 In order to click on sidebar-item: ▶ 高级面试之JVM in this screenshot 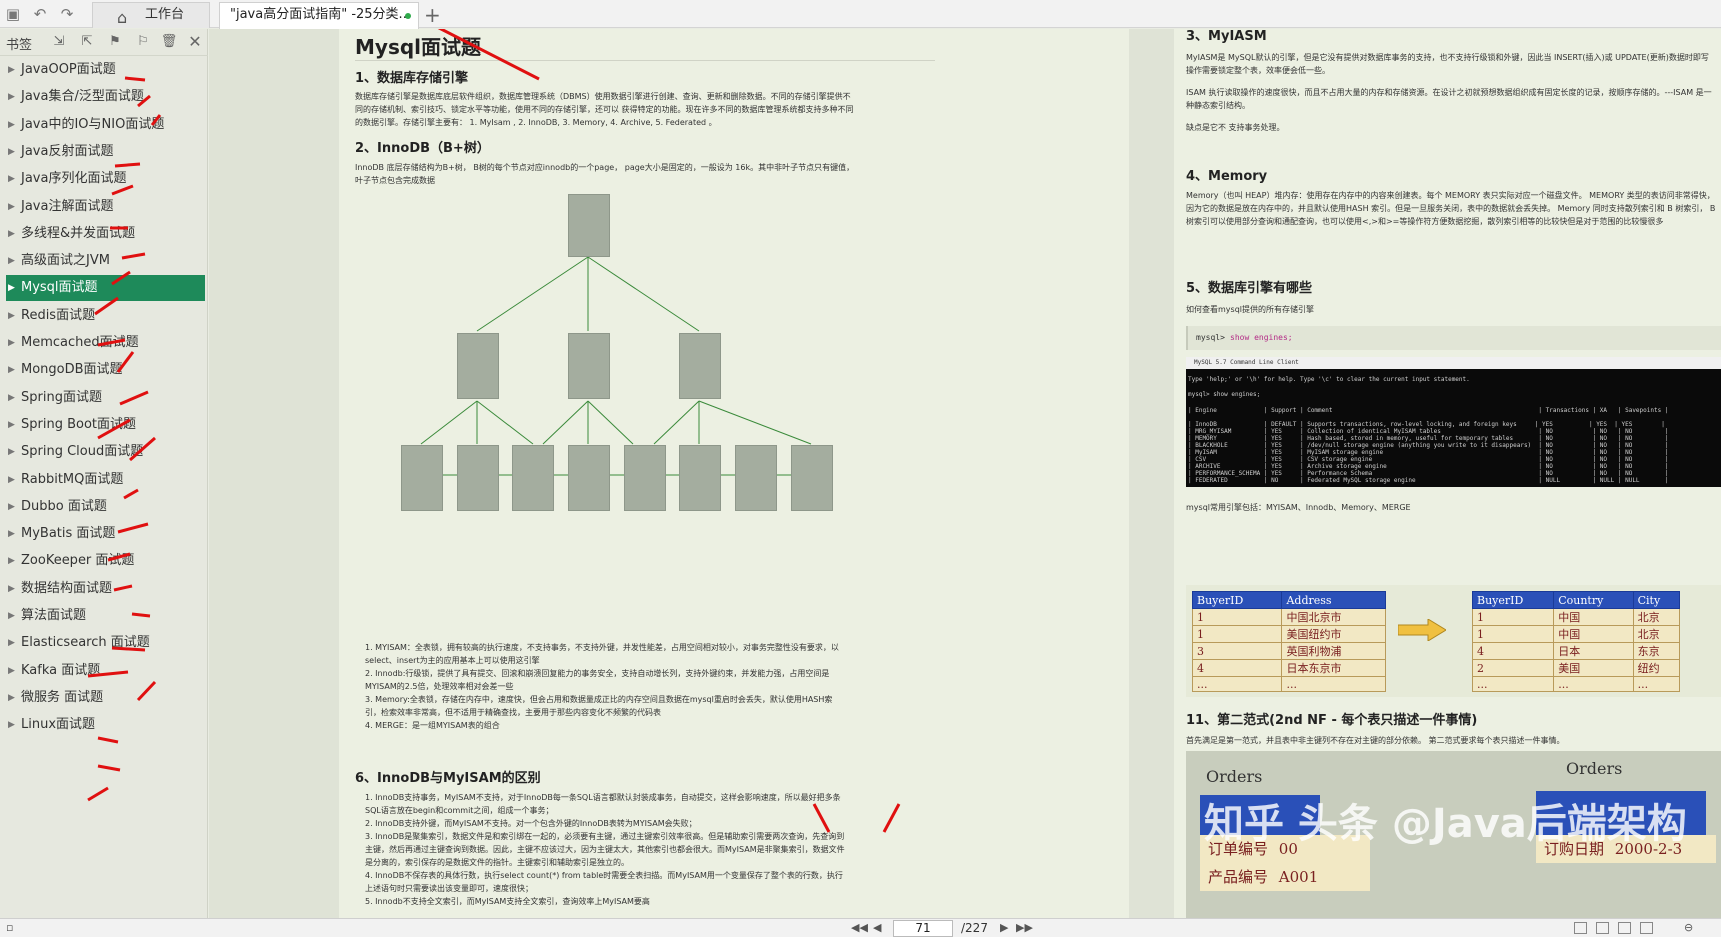, I will do `click(102, 261)`.